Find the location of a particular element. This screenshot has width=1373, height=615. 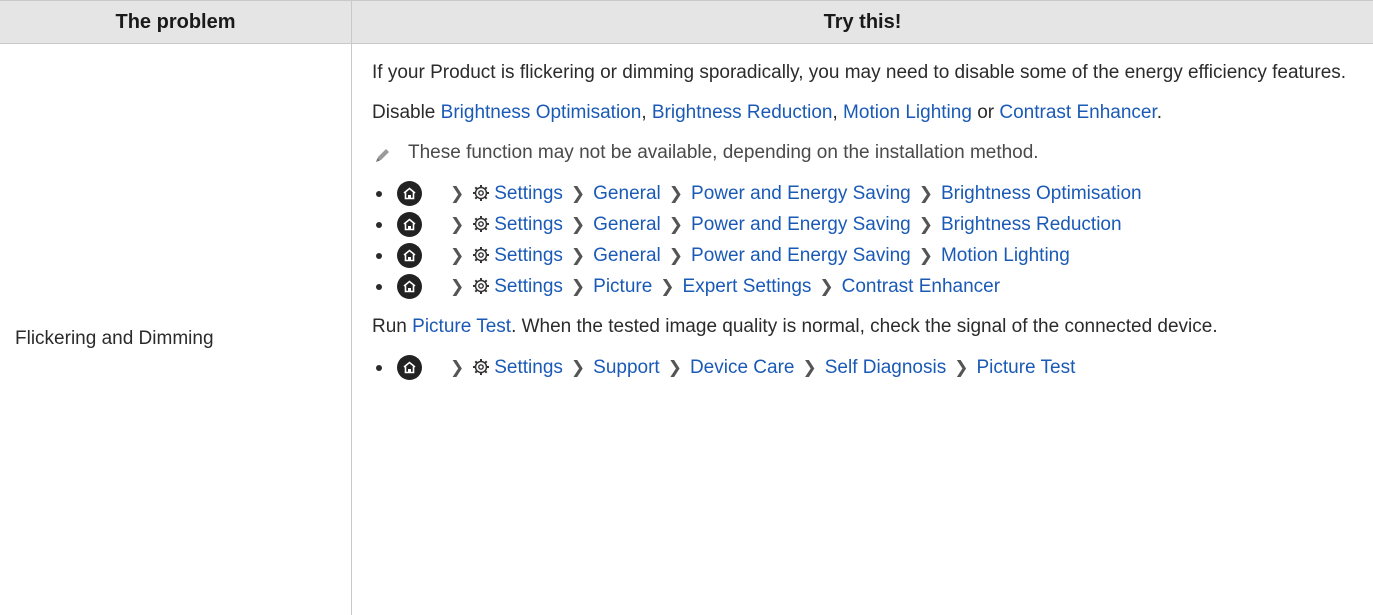

disable-sep3: or is located at coordinates (985, 112).